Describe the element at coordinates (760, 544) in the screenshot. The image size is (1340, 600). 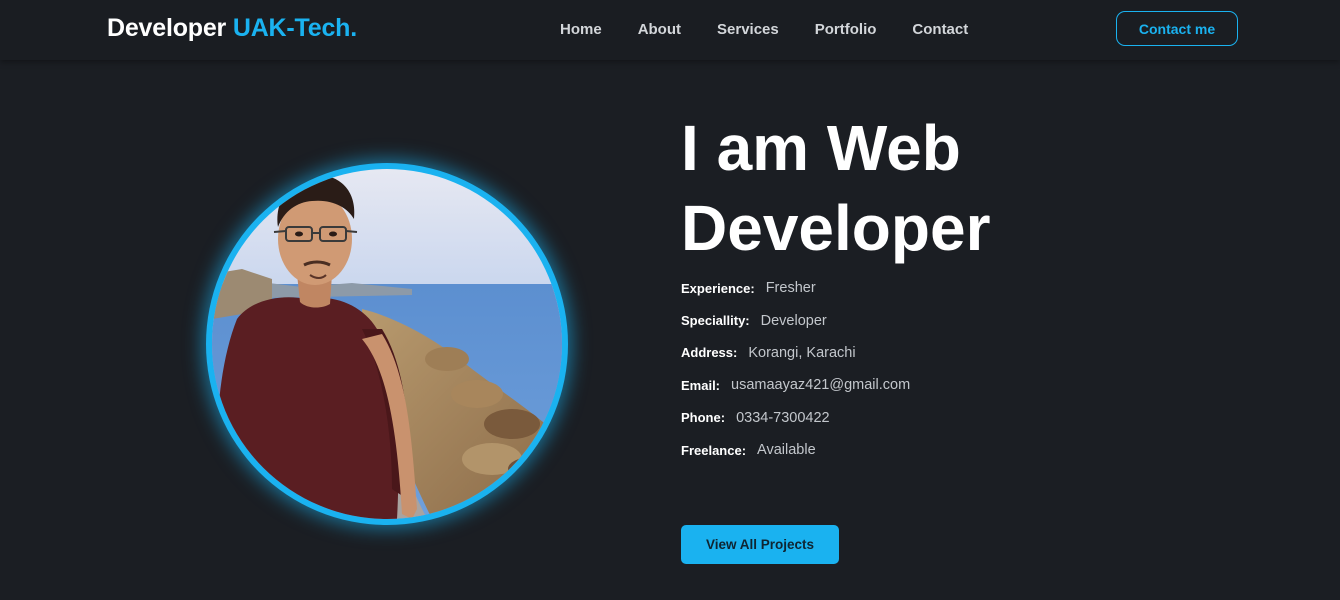
I see `view-all-projects-button: View All Projects` at that location.